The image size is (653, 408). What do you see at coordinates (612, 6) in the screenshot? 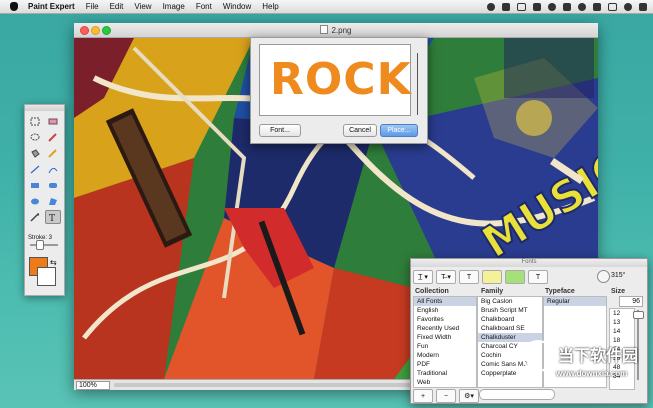
I see `battery-icon` at bounding box center [612, 6].